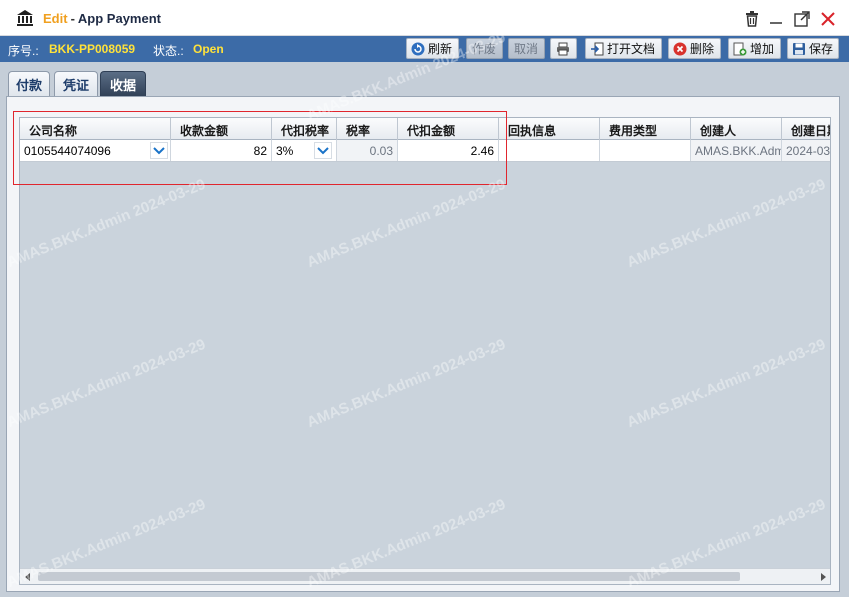 The height and width of the screenshot is (597, 849). What do you see at coordinates (418, 48) in the screenshot?
I see `refresh-icon` at bounding box center [418, 48].